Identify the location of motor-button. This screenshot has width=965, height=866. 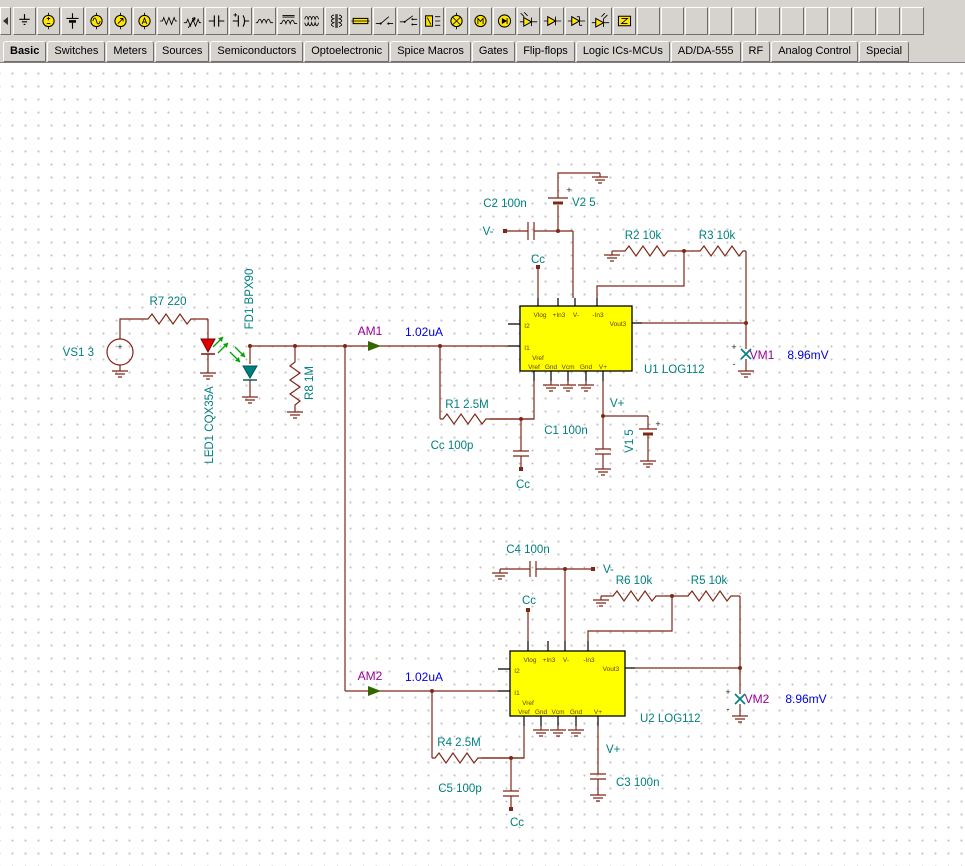
(480, 21).